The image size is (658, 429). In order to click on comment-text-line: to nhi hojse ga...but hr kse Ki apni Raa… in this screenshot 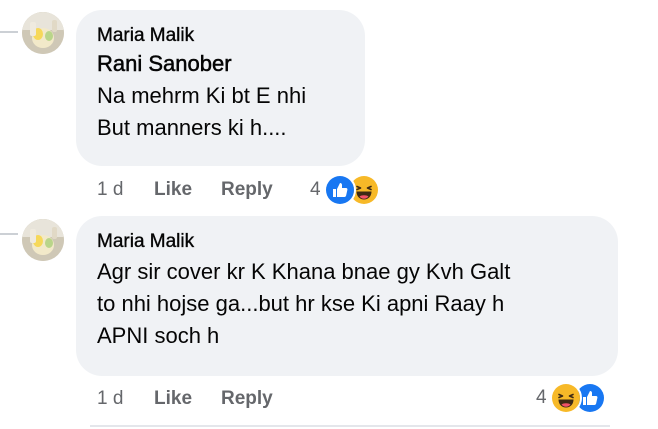, I will do `click(301, 303)`.